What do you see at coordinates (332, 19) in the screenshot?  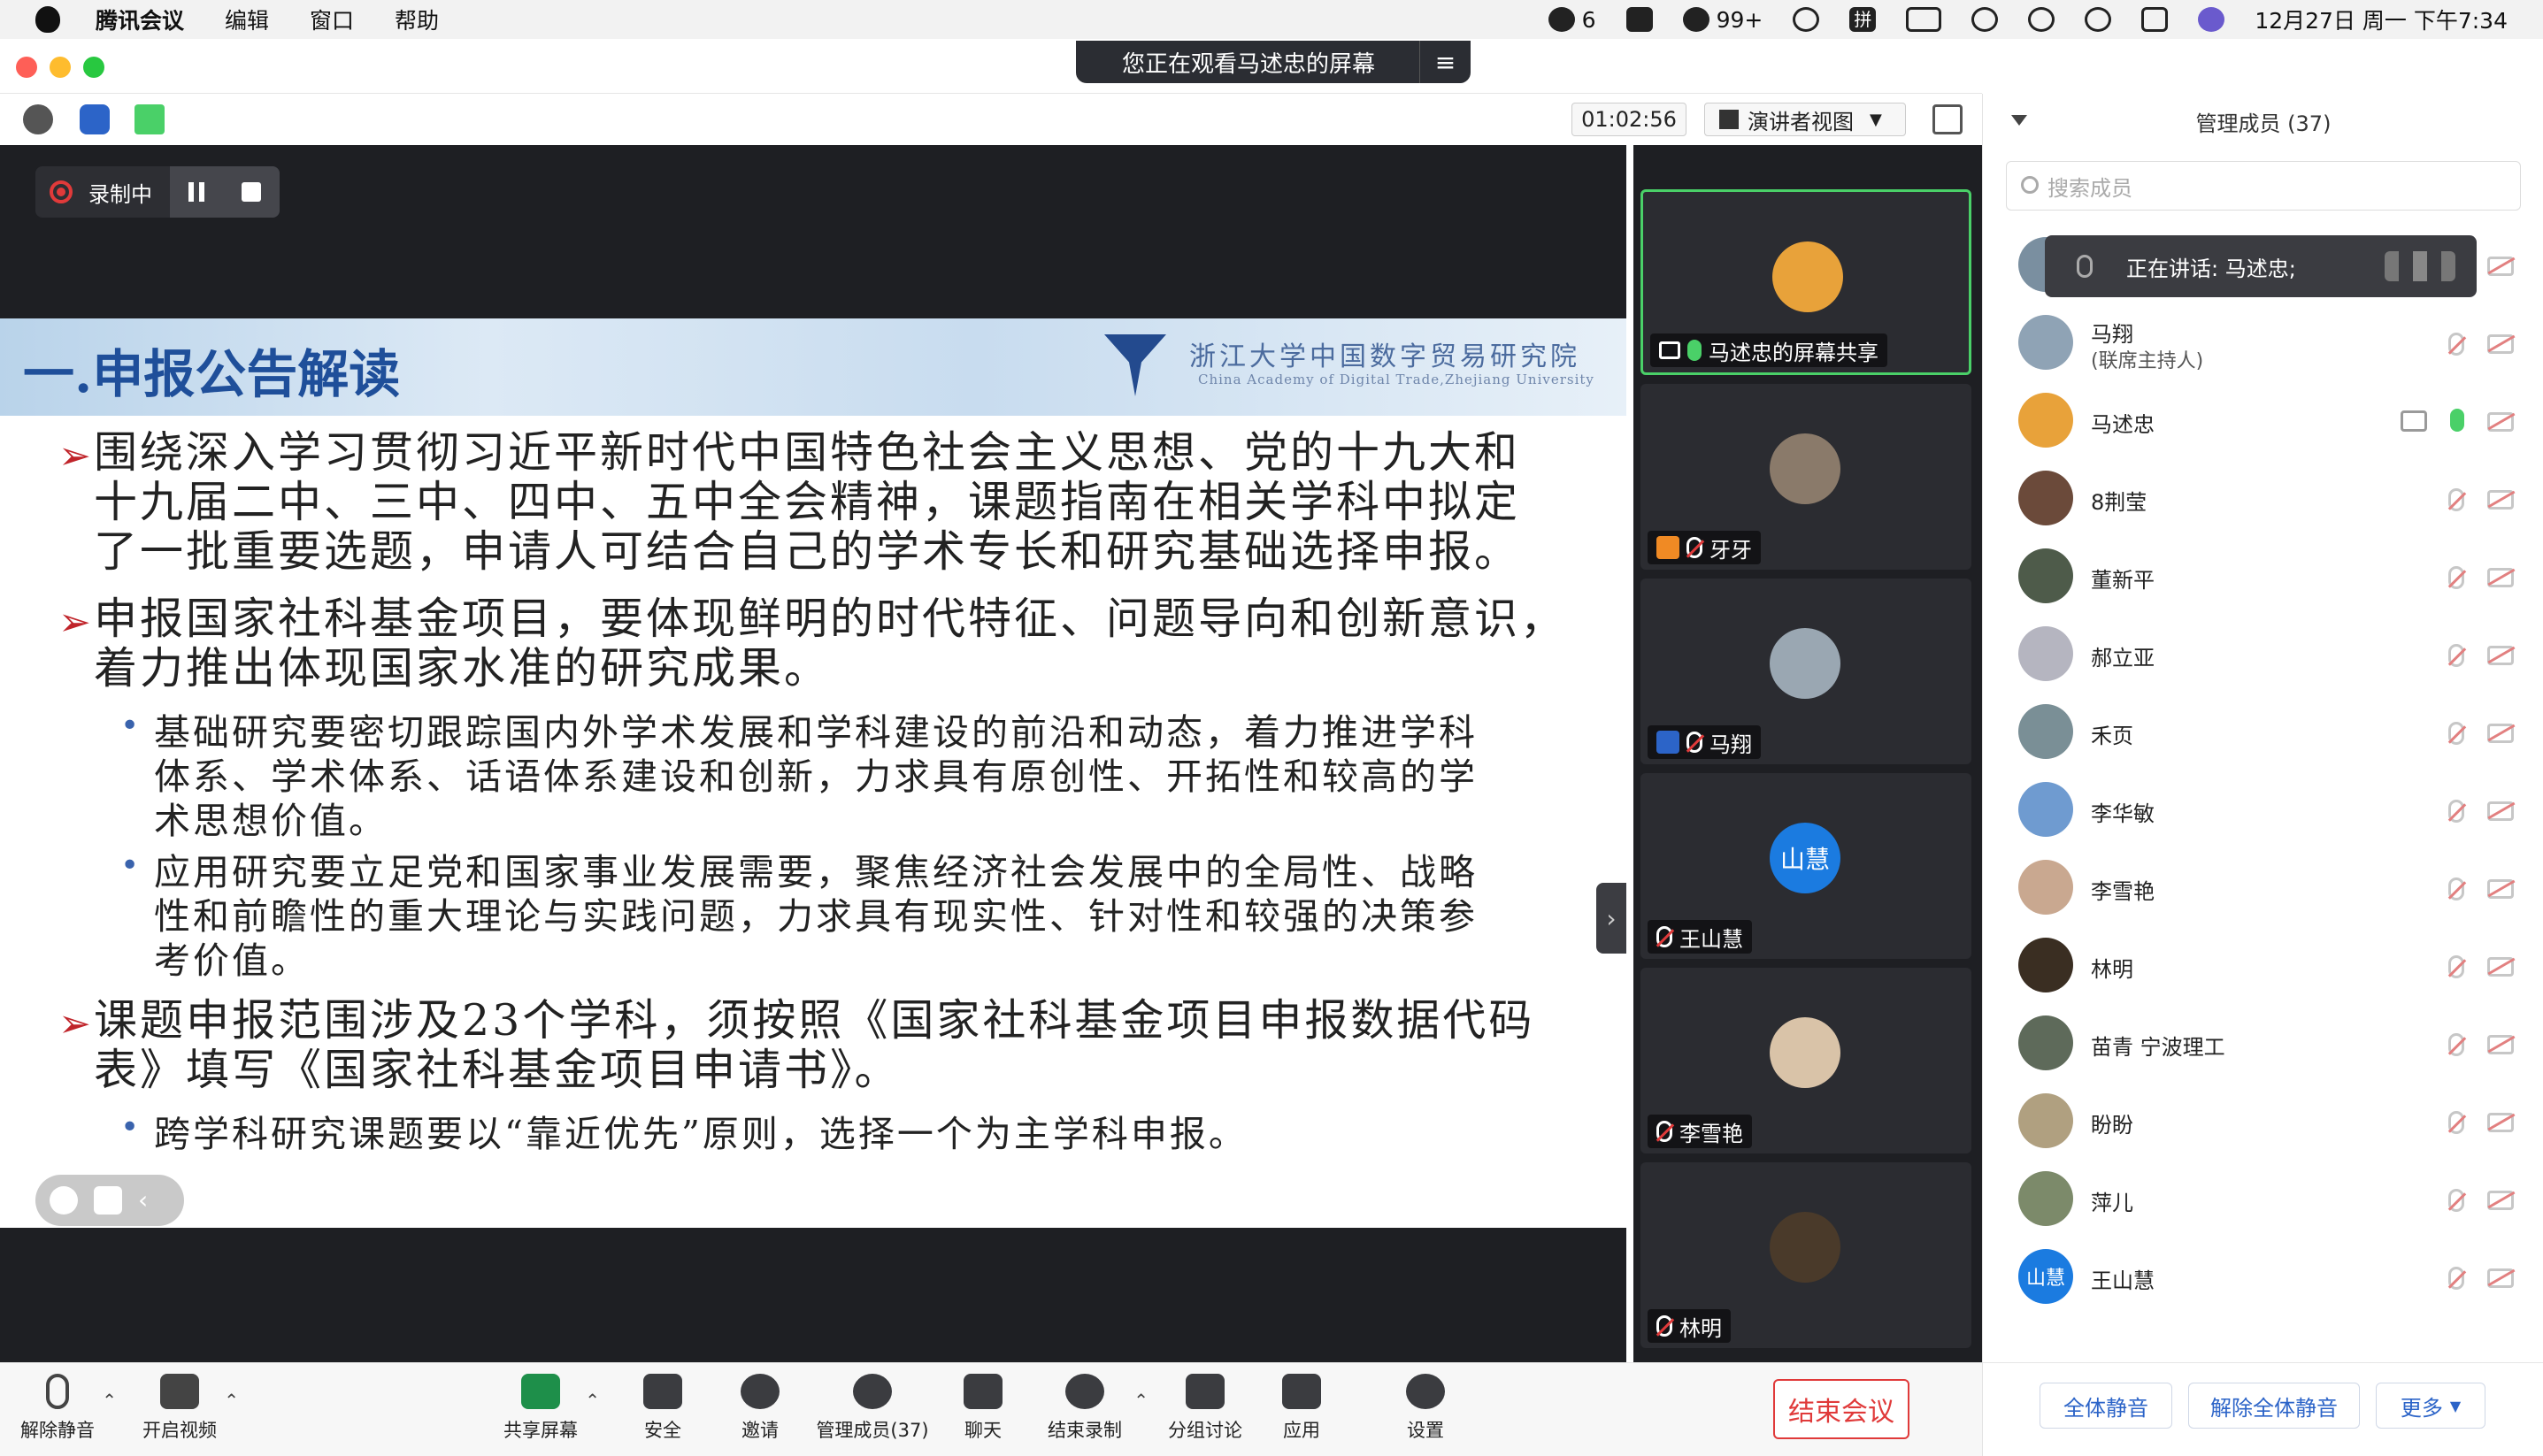 I see `menu-window: 窗口` at bounding box center [332, 19].